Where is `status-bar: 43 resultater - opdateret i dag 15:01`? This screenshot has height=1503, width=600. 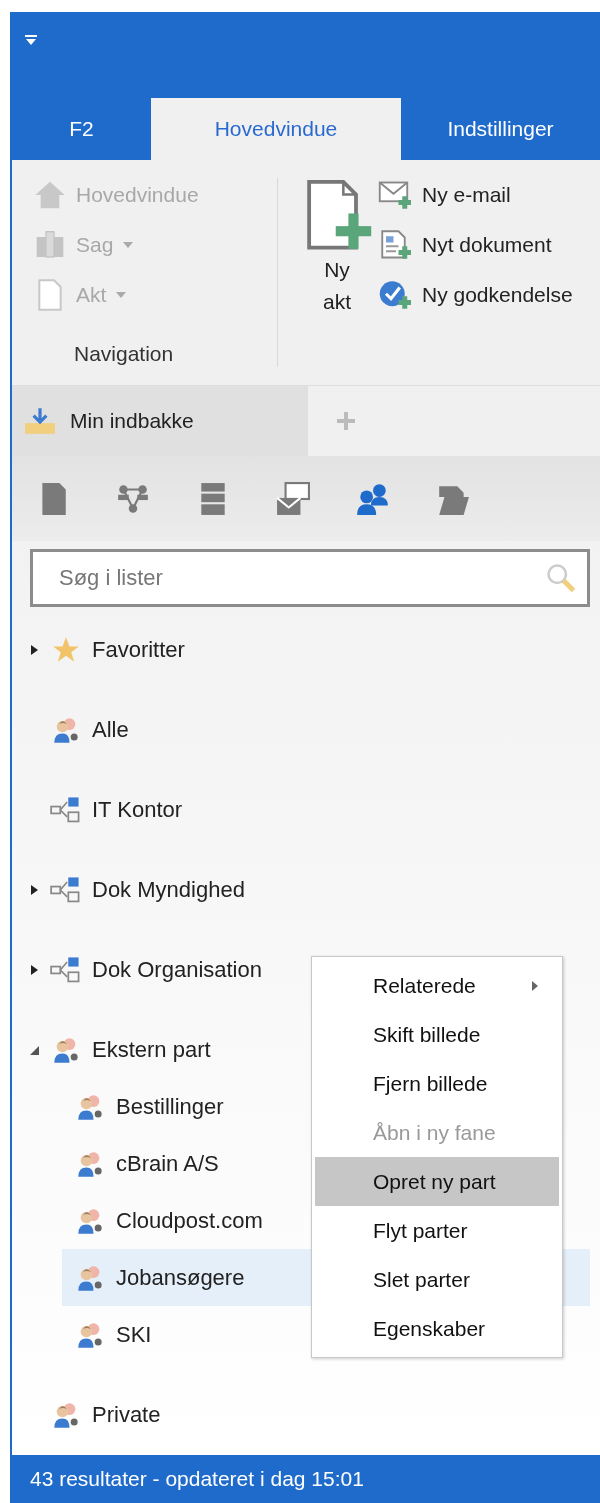 status-bar: 43 resultater - opdateret i dag 15:01 is located at coordinates (306, 1479).